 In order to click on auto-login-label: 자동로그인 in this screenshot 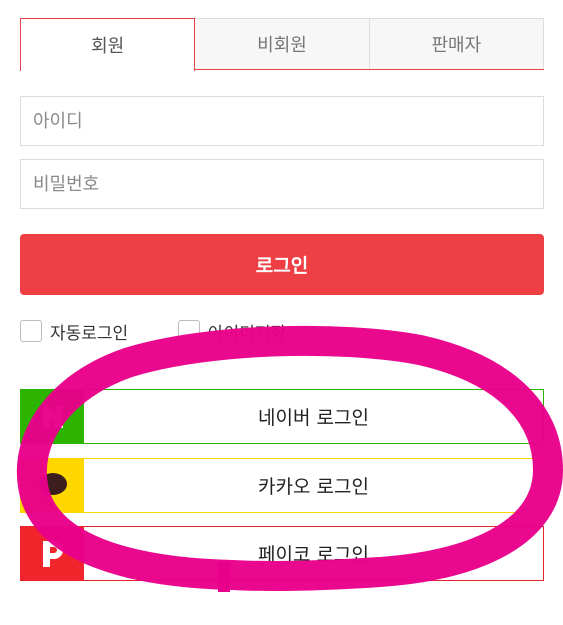, I will do `click(89, 333)`.